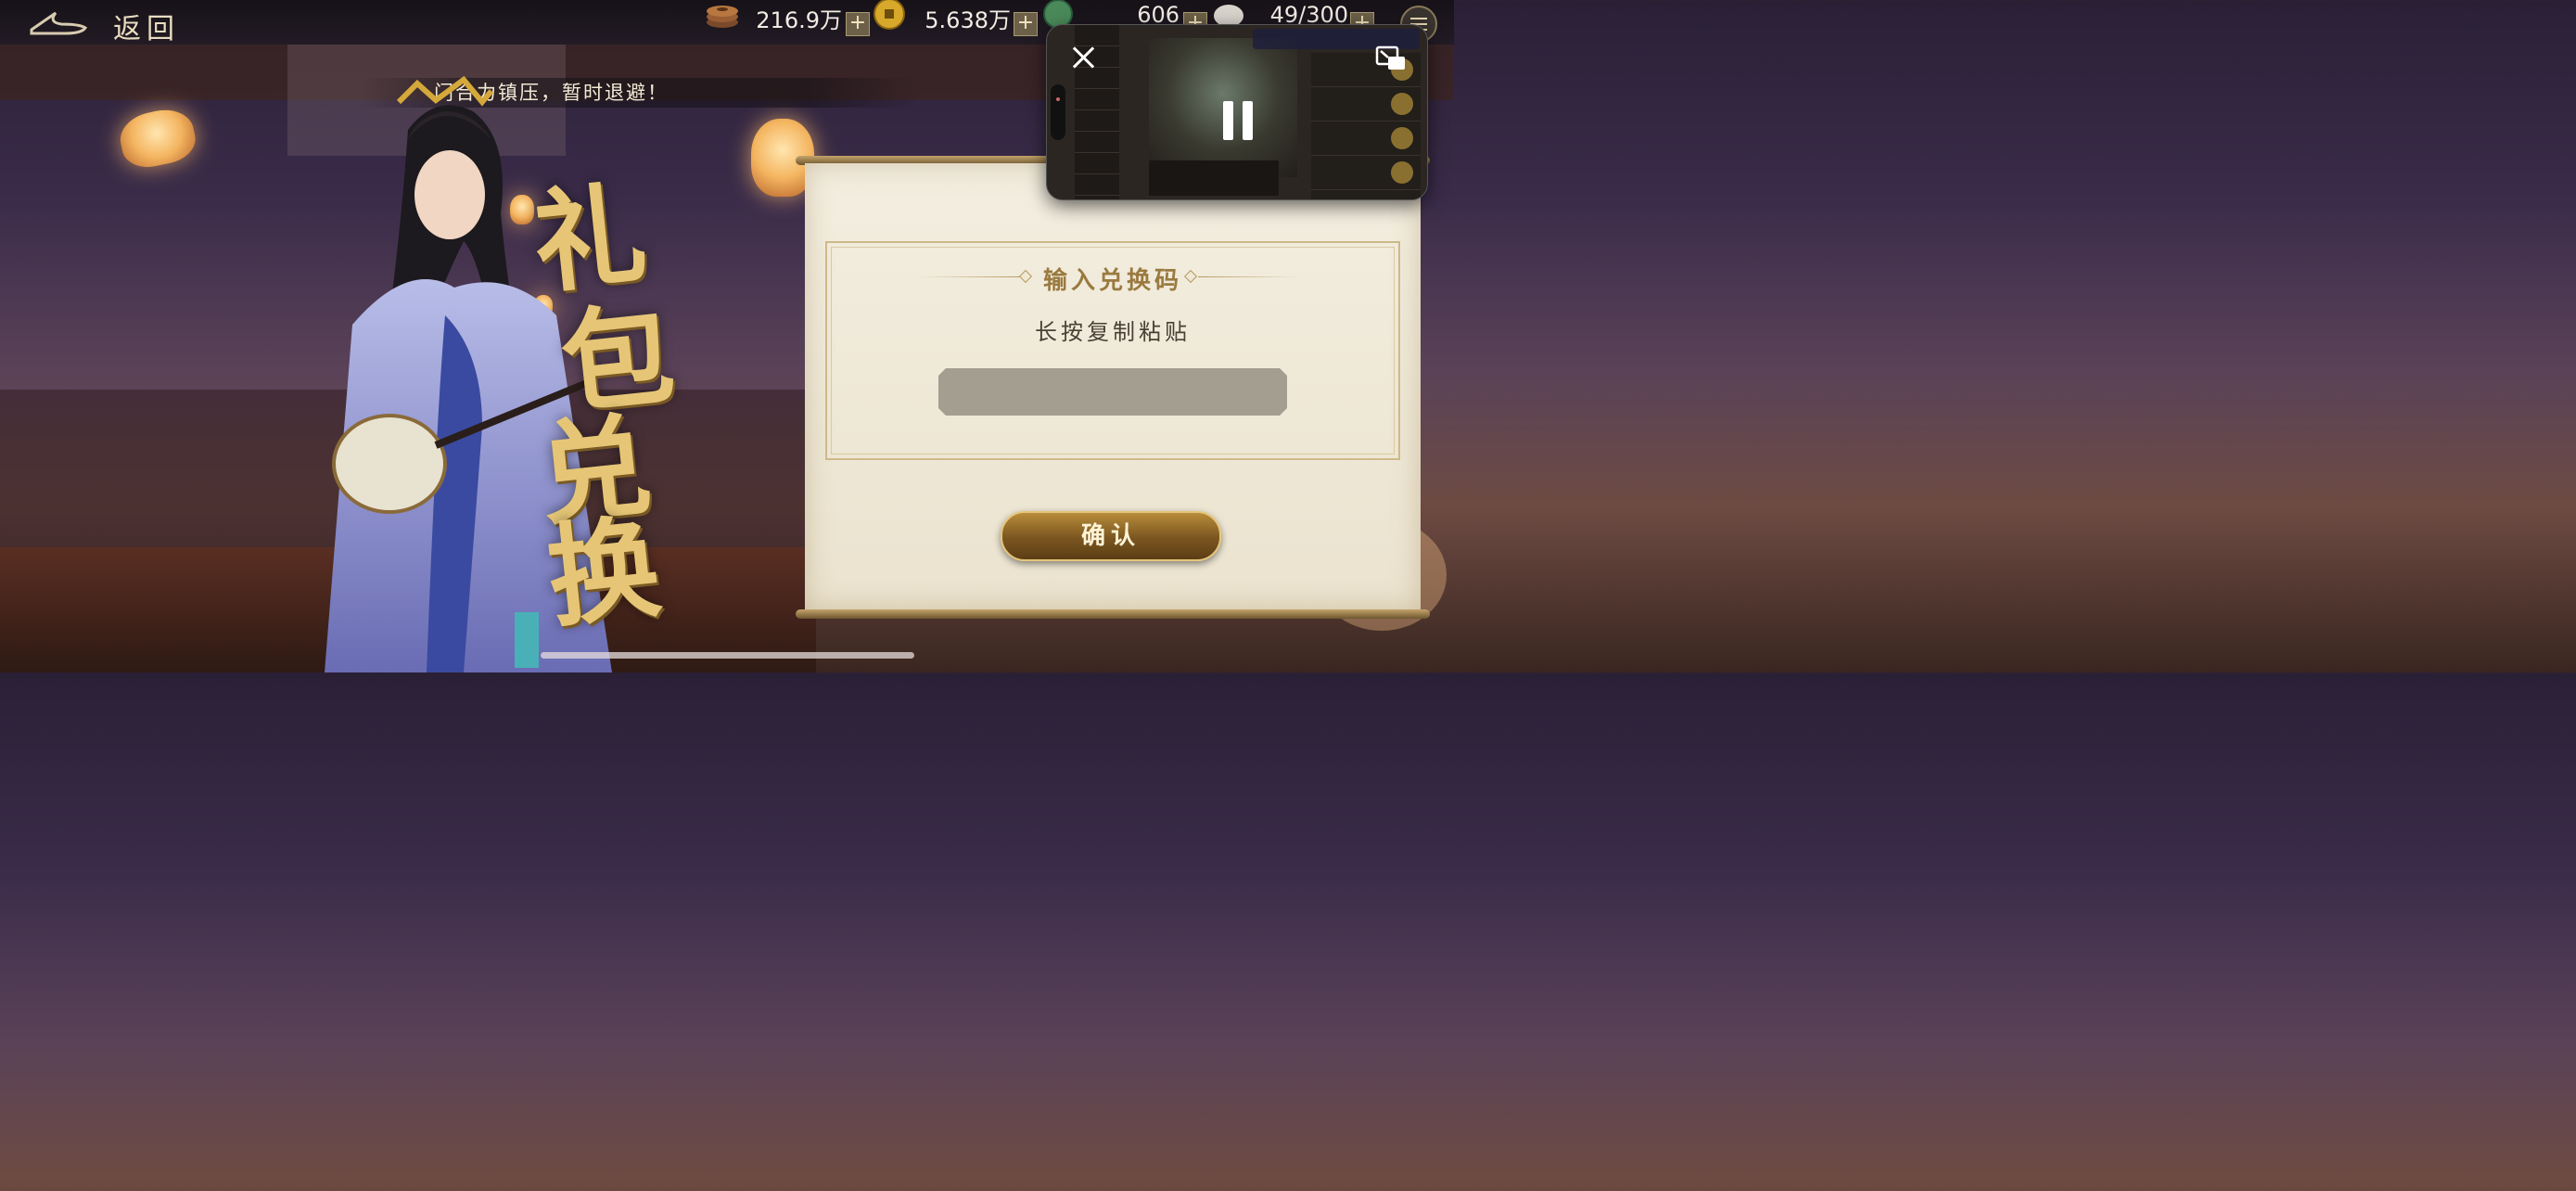 Image resolution: width=2576 pixels, height=1191 pixels. What do you see at coordinates (890, 15) in the screenshot?
I see `gold-coin-icon` at bounding box center [890, 15].